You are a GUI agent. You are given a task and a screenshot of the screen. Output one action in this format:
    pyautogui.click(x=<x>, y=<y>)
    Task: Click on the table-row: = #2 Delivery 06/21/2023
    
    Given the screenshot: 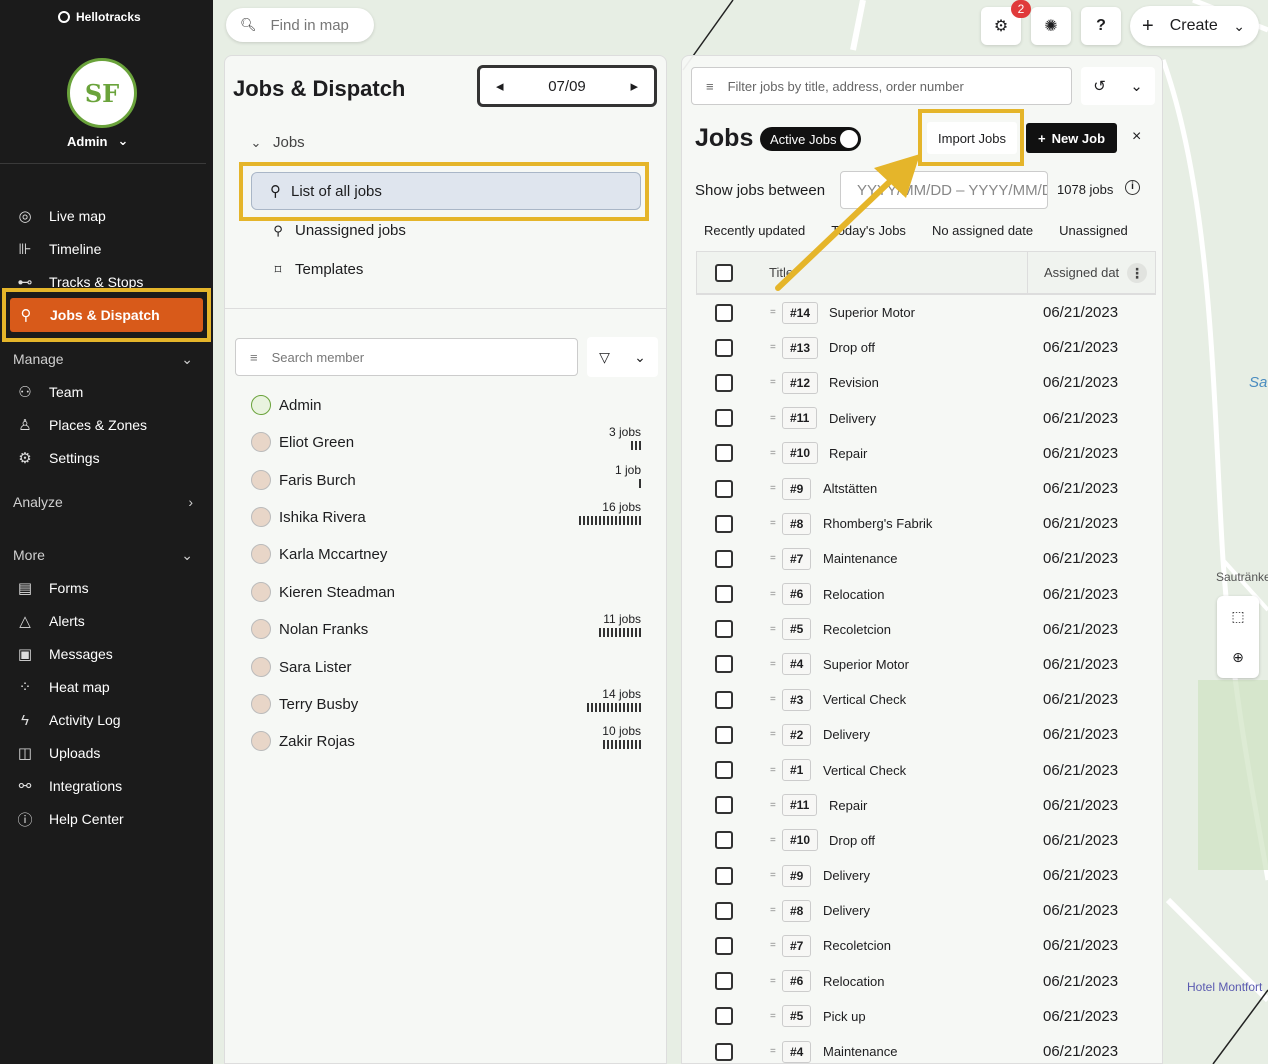 What is the action you would take?
    pyautogui.click(x=926, y=734)
    